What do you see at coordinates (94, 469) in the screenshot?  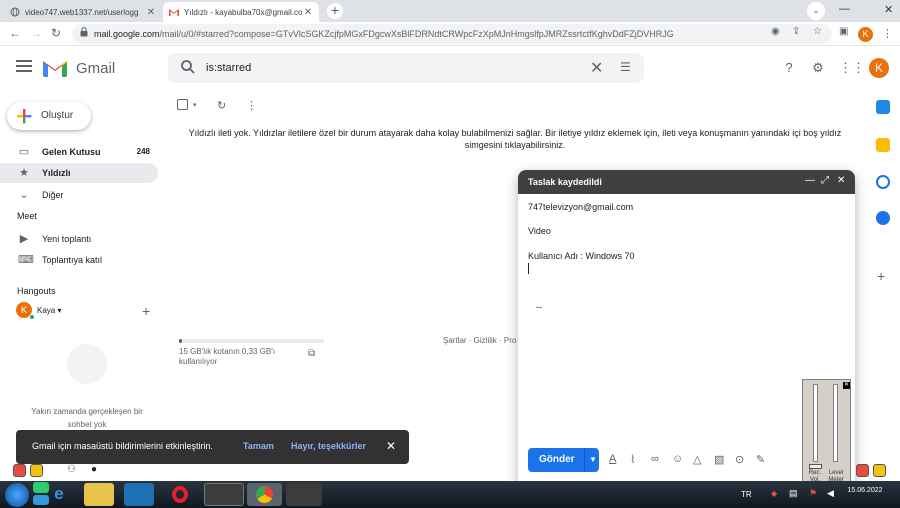 I see `chat-icon: ●` at bounding box center [94, 469].